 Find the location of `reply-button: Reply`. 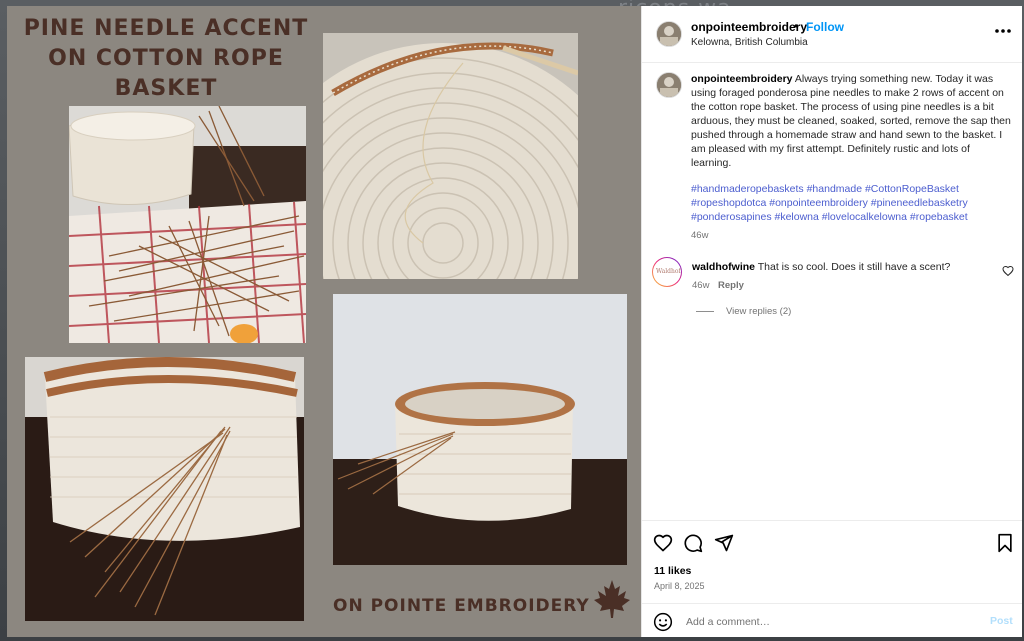

reply-button: Reply is located at coordinates (731, 285).